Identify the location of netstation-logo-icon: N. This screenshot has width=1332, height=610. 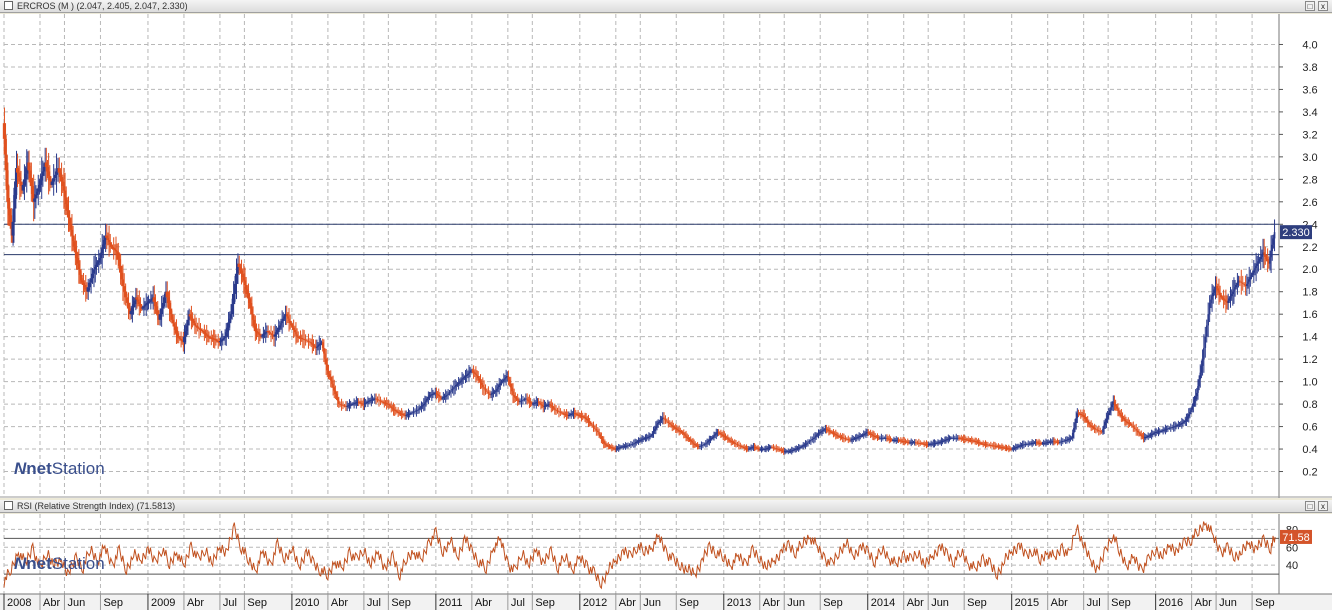
(20, 468).